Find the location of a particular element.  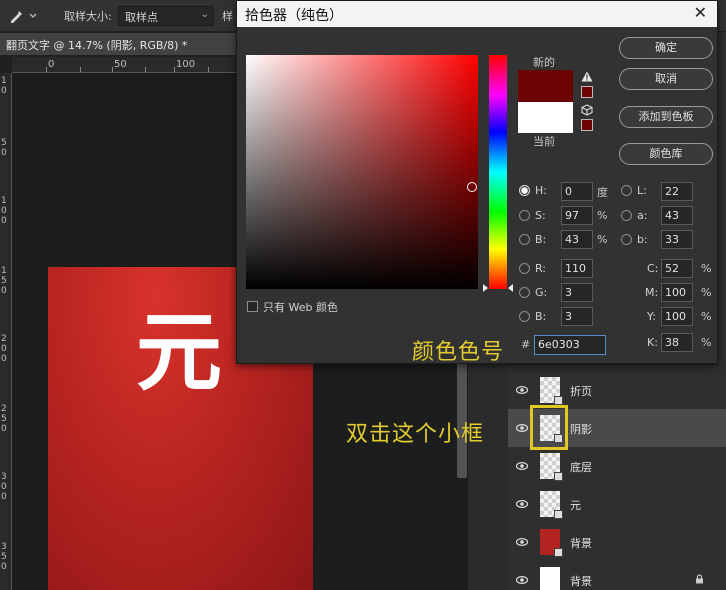

magenta-input: 100 is located at coordinates (677, 292).